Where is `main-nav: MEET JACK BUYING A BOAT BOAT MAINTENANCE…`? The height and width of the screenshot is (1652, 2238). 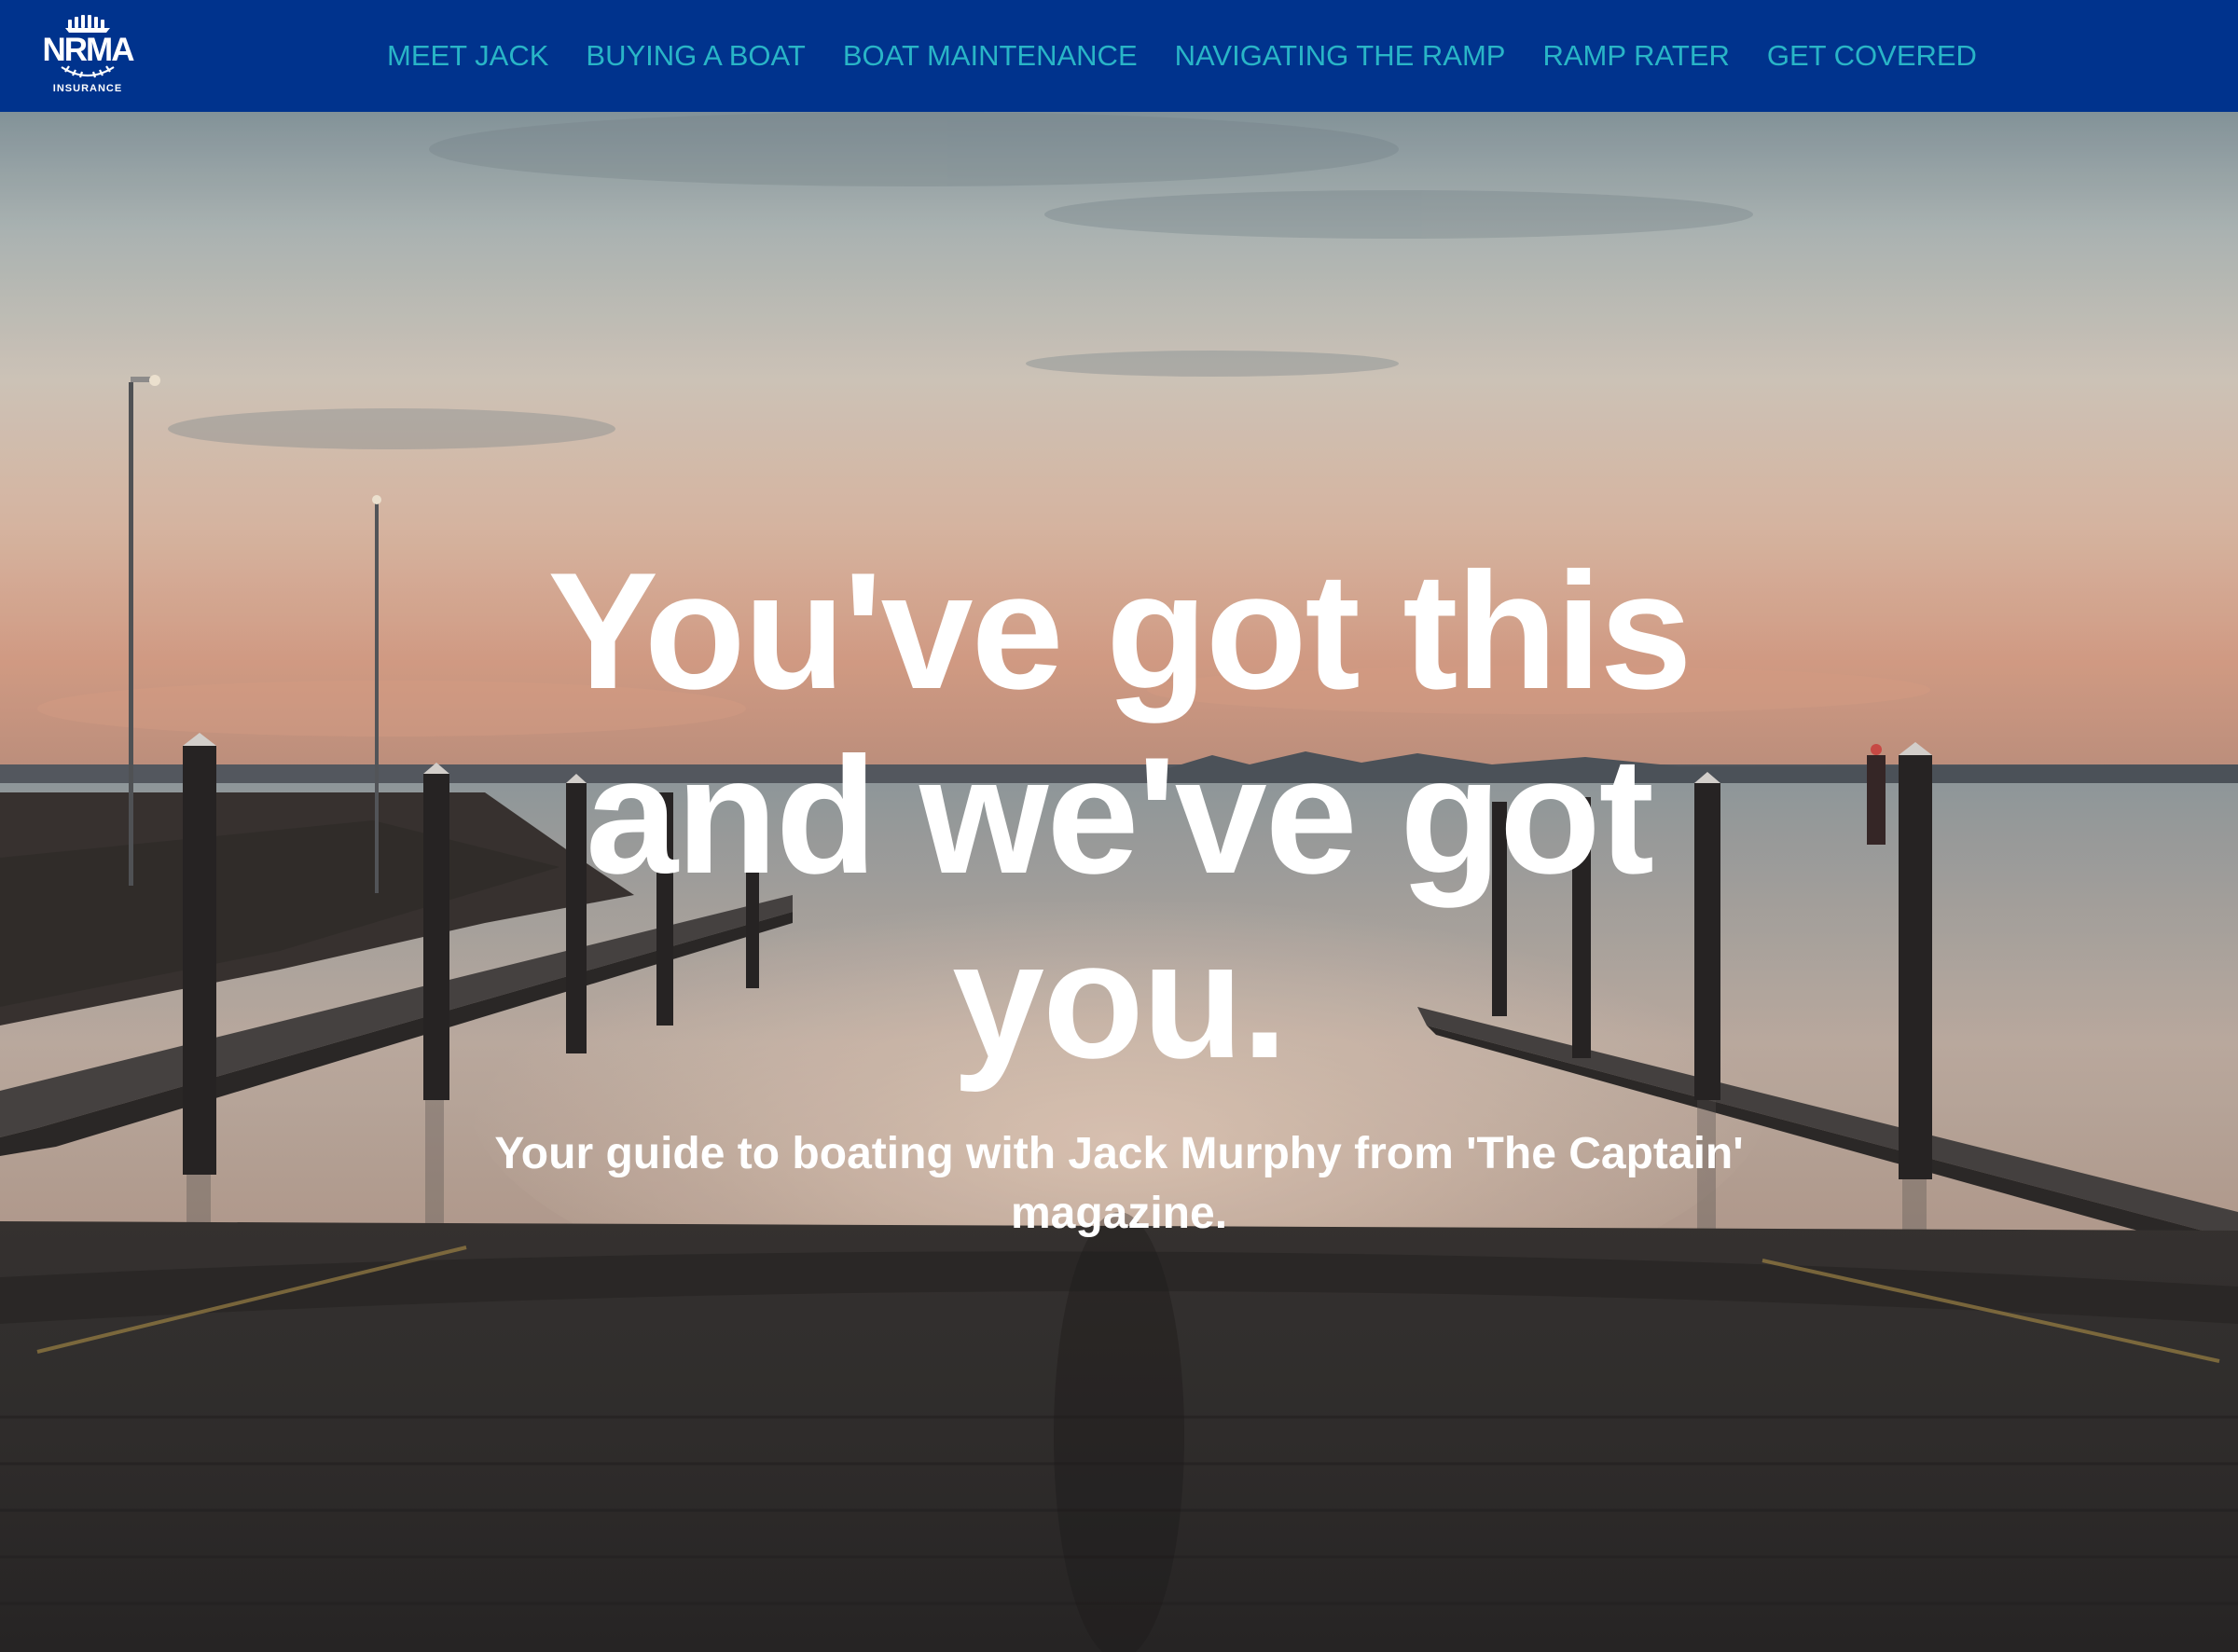
main-nav: MEET JACK BUYING A BOAT BOAT MAINTENANCE… is located at coordinates (1182, 56).